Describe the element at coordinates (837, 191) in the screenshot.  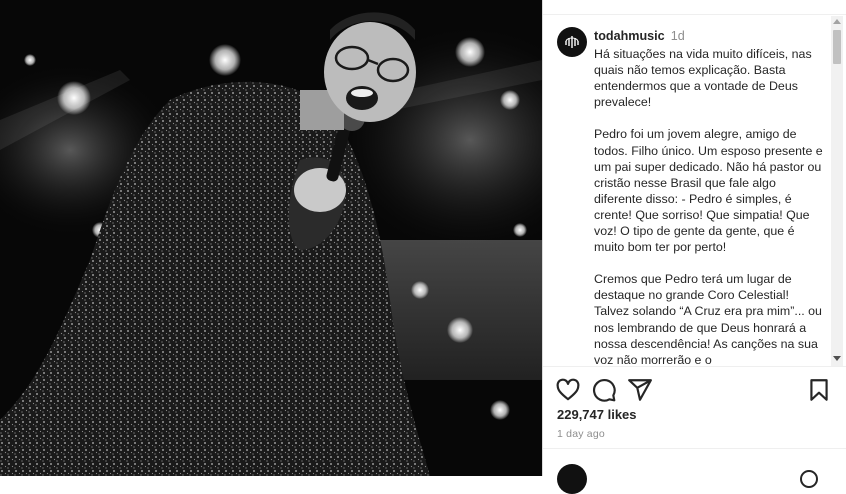
I see `scrollbar-track` at that location.